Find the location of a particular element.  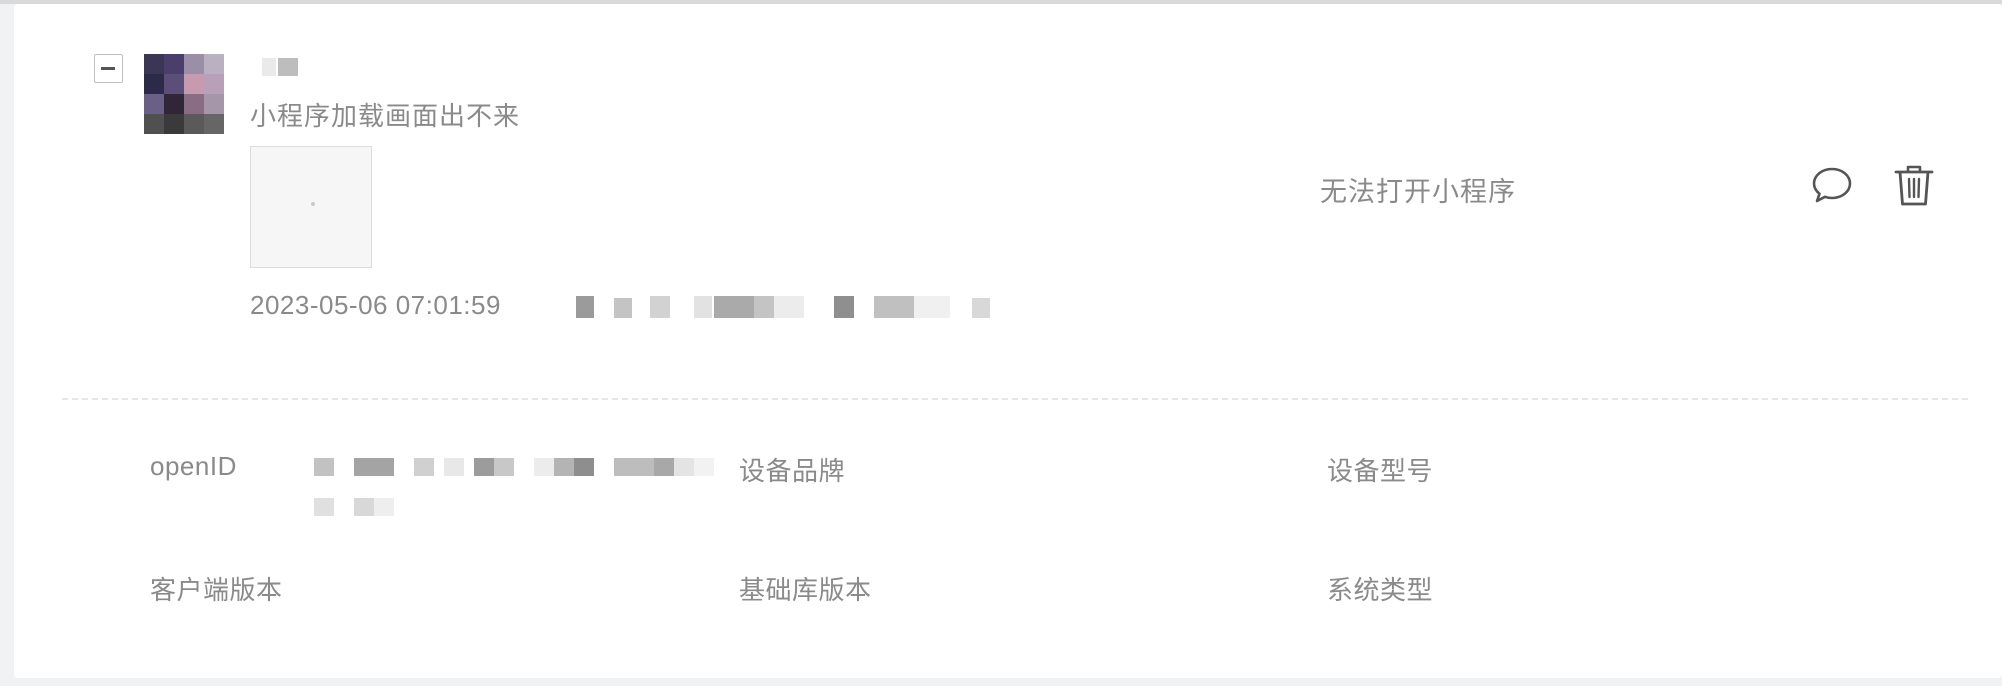

system-type-label: 系统类型 is located at coordinates (1380, 590).